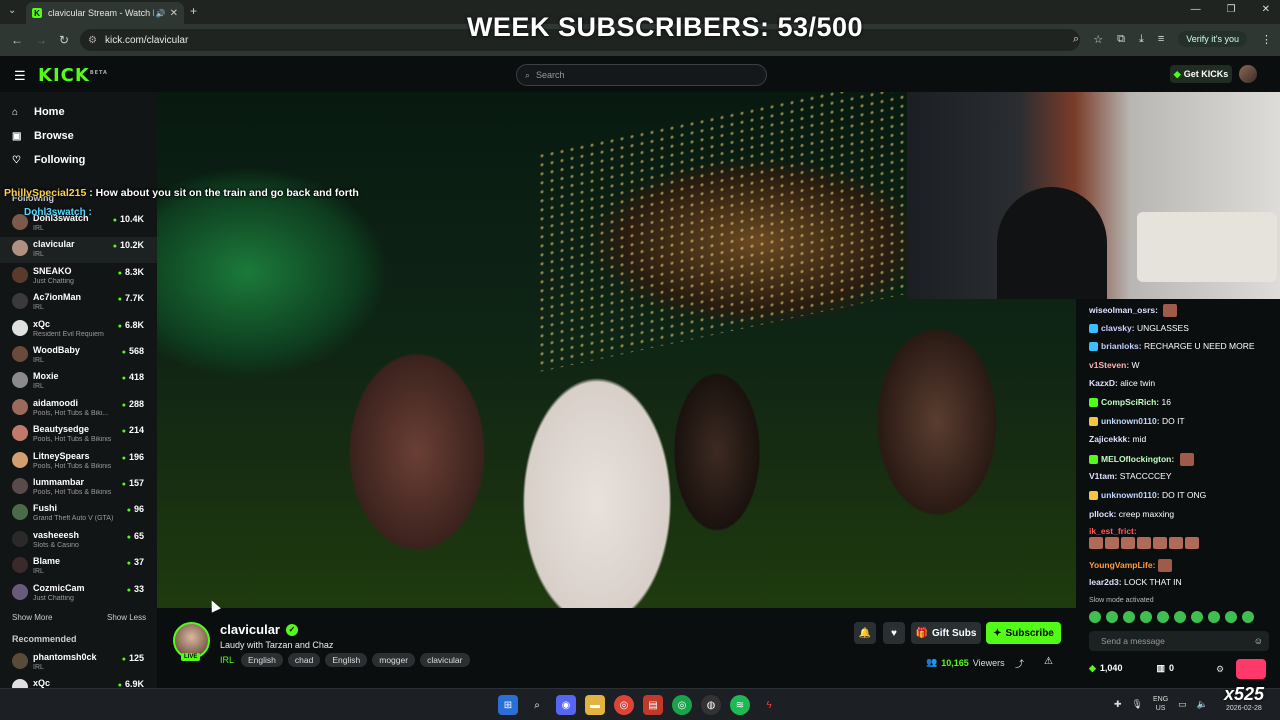  Describe the element at coordinates (174, 13) in the screenshot. I see `close-tab-icon: ✕` at that location.